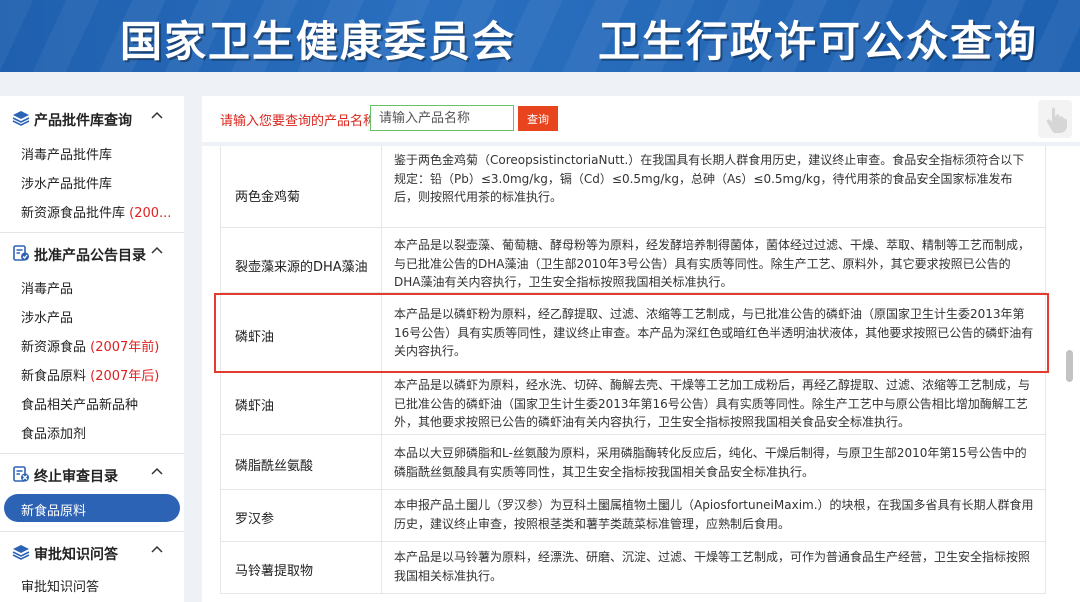  Describe the element at coordinates (1069, 366) in the screenshot. I see `scrollbar-thumb` at that location.